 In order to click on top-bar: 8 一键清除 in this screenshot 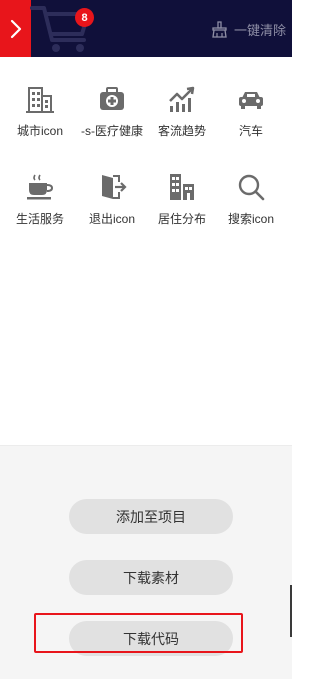, I will do `click(146, 28)`.